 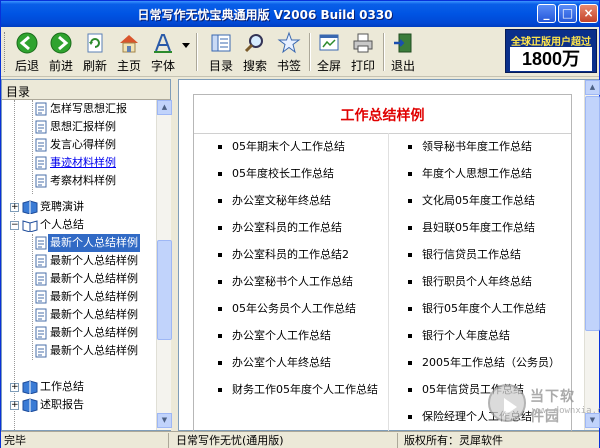 I want to click on article-link: 办公室文秘年终总结, so click(x=305, y=201).